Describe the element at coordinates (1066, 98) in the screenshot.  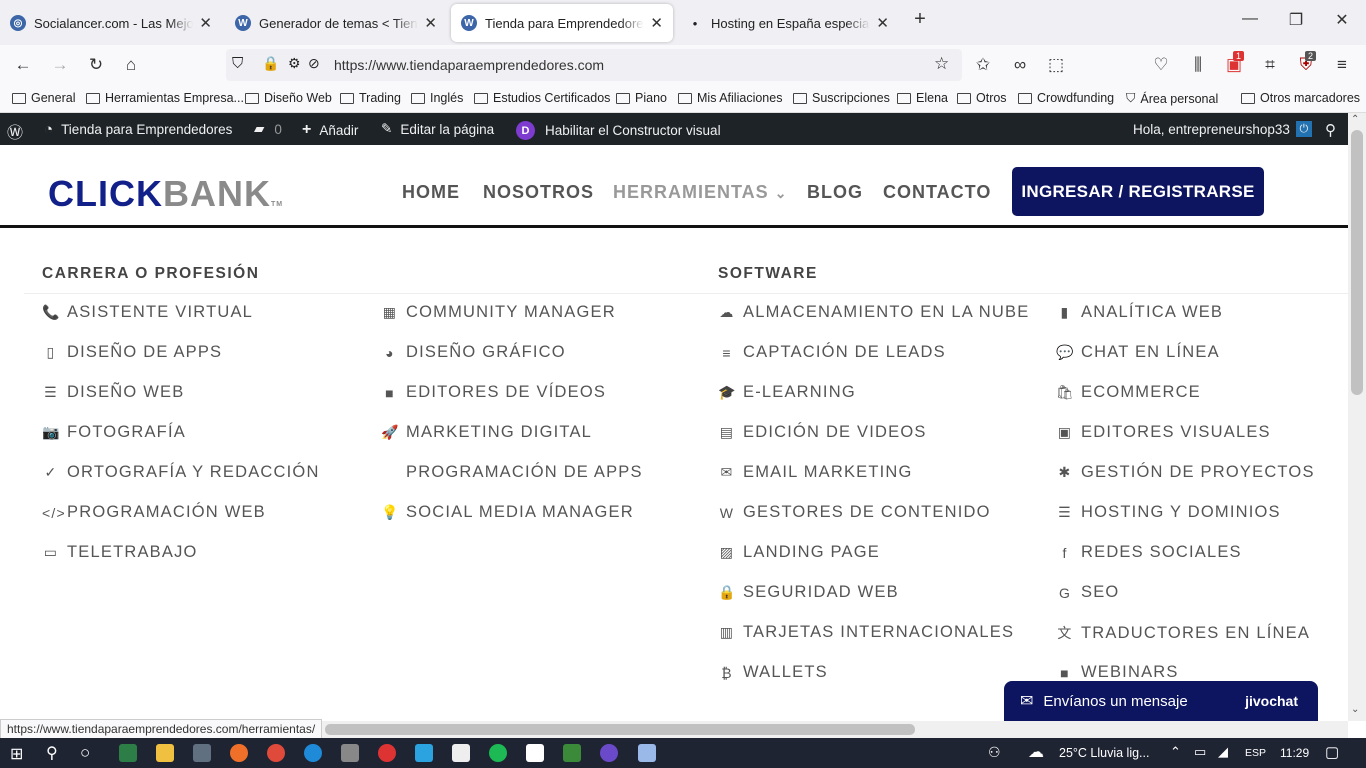
I see `bookmark-folder: Crowdfunding` at that location.